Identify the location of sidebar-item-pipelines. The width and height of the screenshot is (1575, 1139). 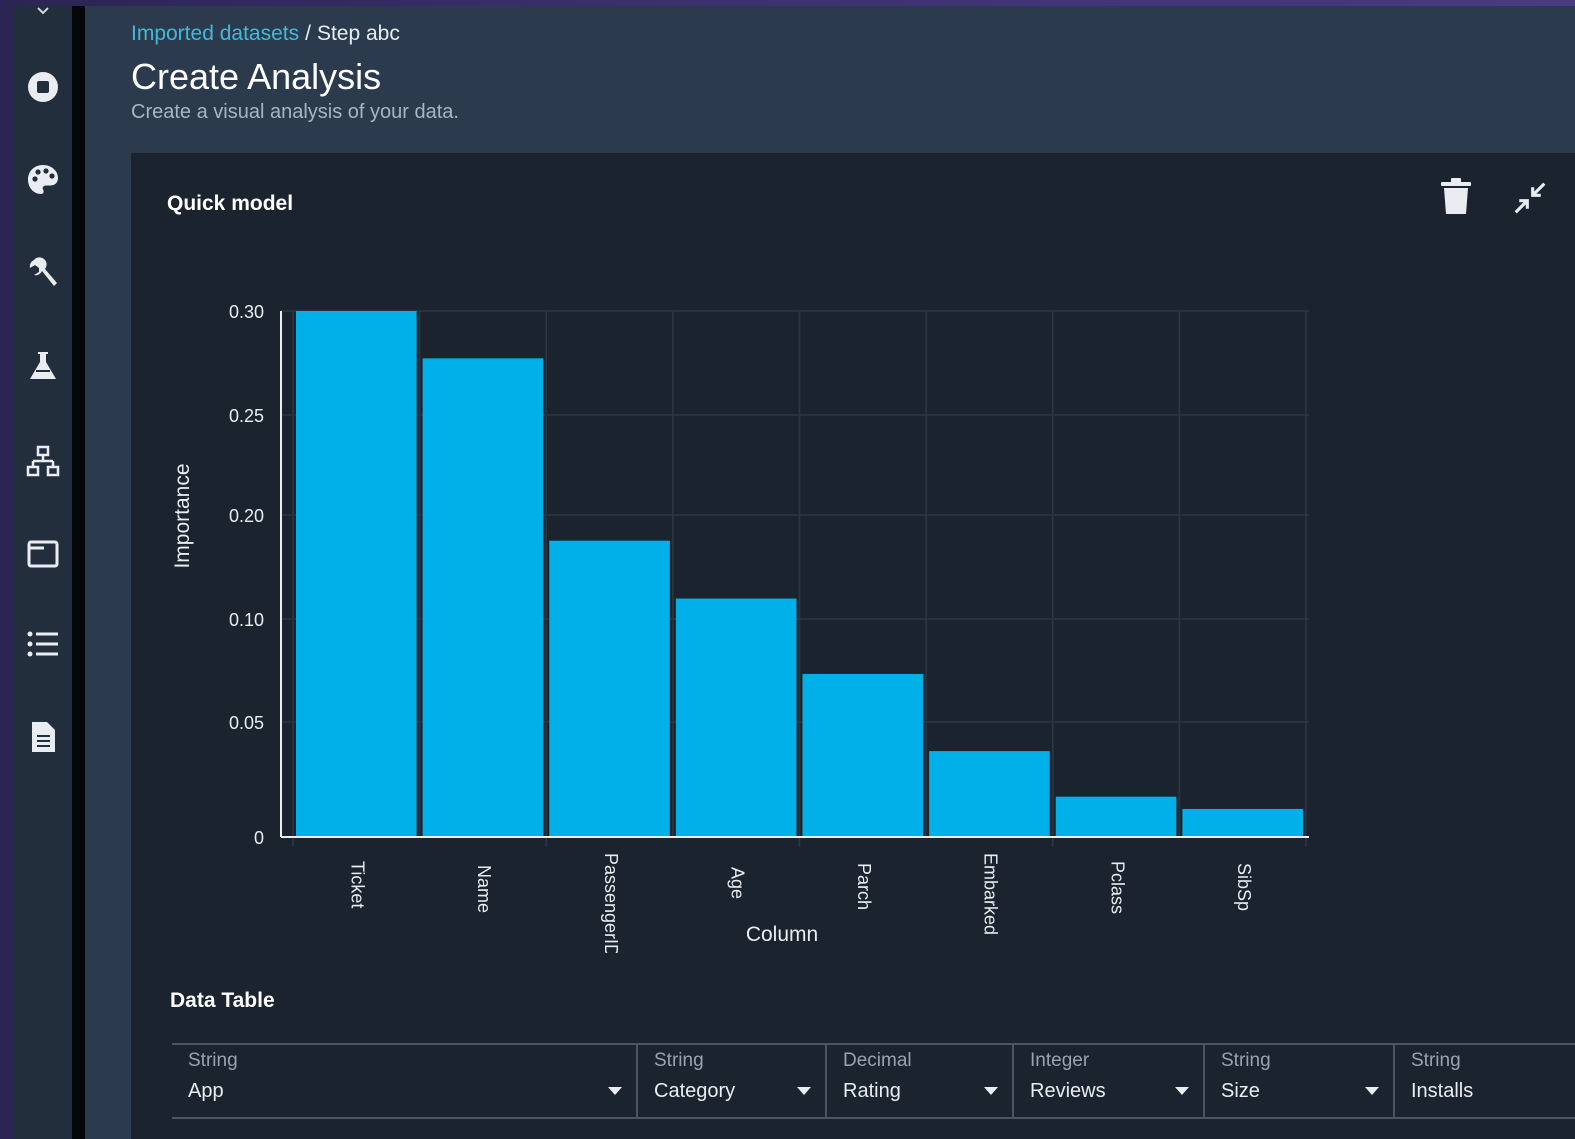
(43, 462).